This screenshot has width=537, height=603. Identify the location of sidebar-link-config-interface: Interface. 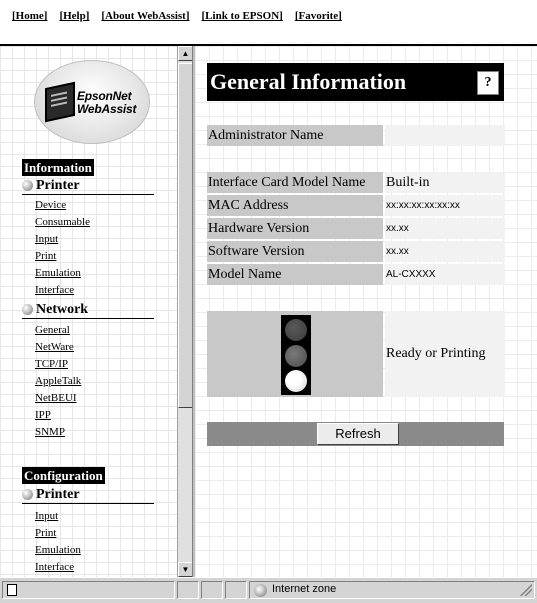
(54, 567).